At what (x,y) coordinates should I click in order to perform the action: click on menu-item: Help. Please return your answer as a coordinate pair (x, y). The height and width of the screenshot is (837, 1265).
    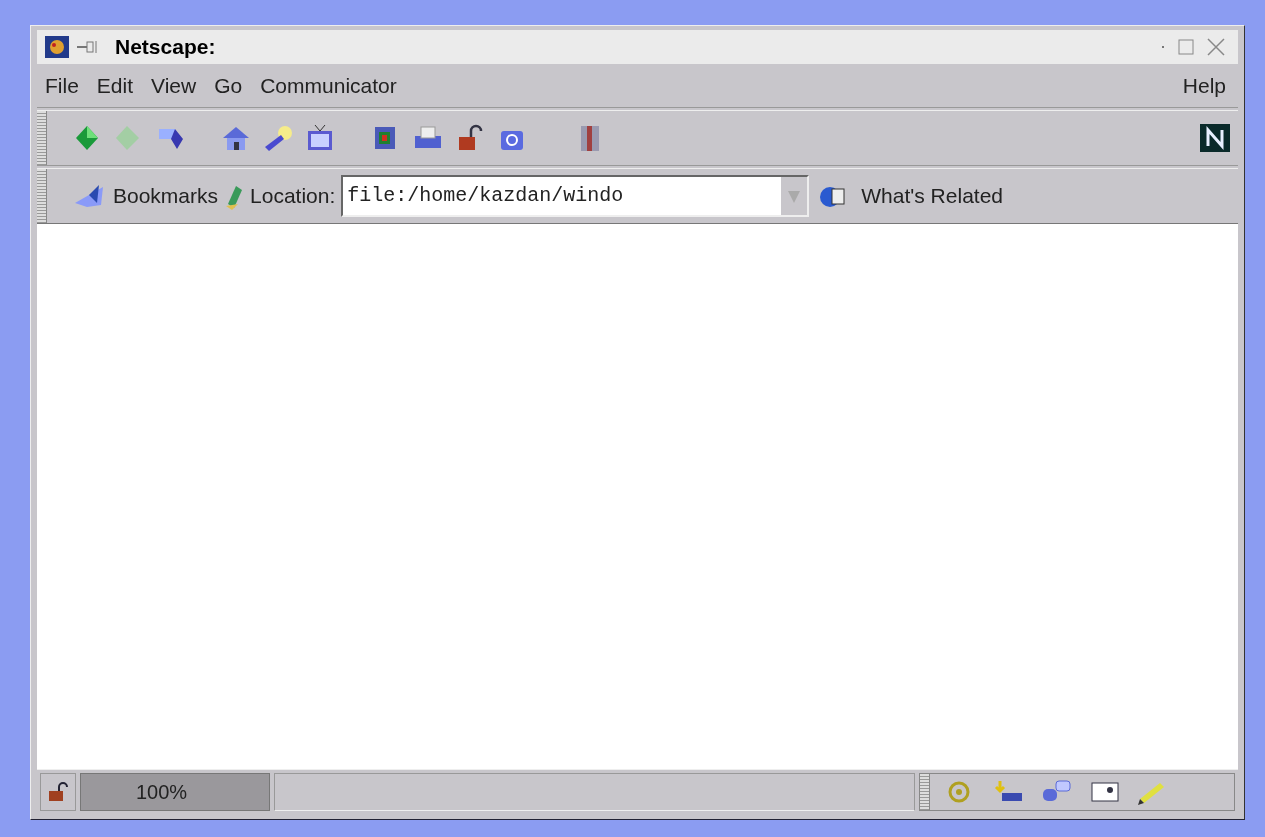
    Looking at the image, I should click on (1206, 85).